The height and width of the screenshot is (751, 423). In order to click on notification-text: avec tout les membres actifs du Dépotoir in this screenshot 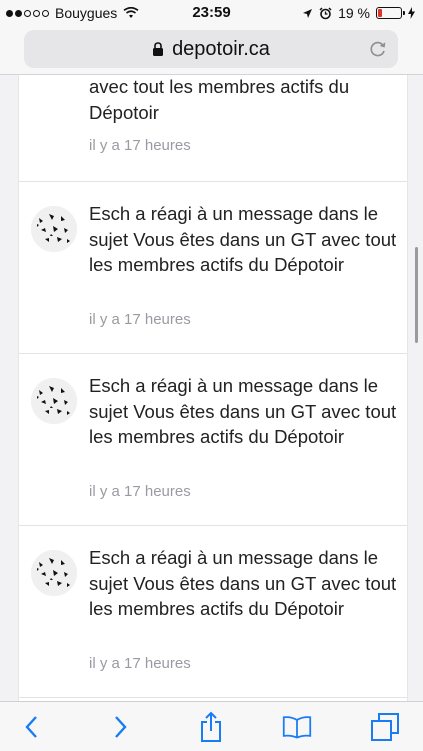, I will do `click(244, 100)`.